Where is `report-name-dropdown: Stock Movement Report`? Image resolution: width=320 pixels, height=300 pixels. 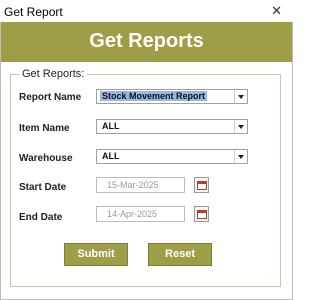 report-name-dropdown: Stock Movement Report is located at coordinates (172, 96).